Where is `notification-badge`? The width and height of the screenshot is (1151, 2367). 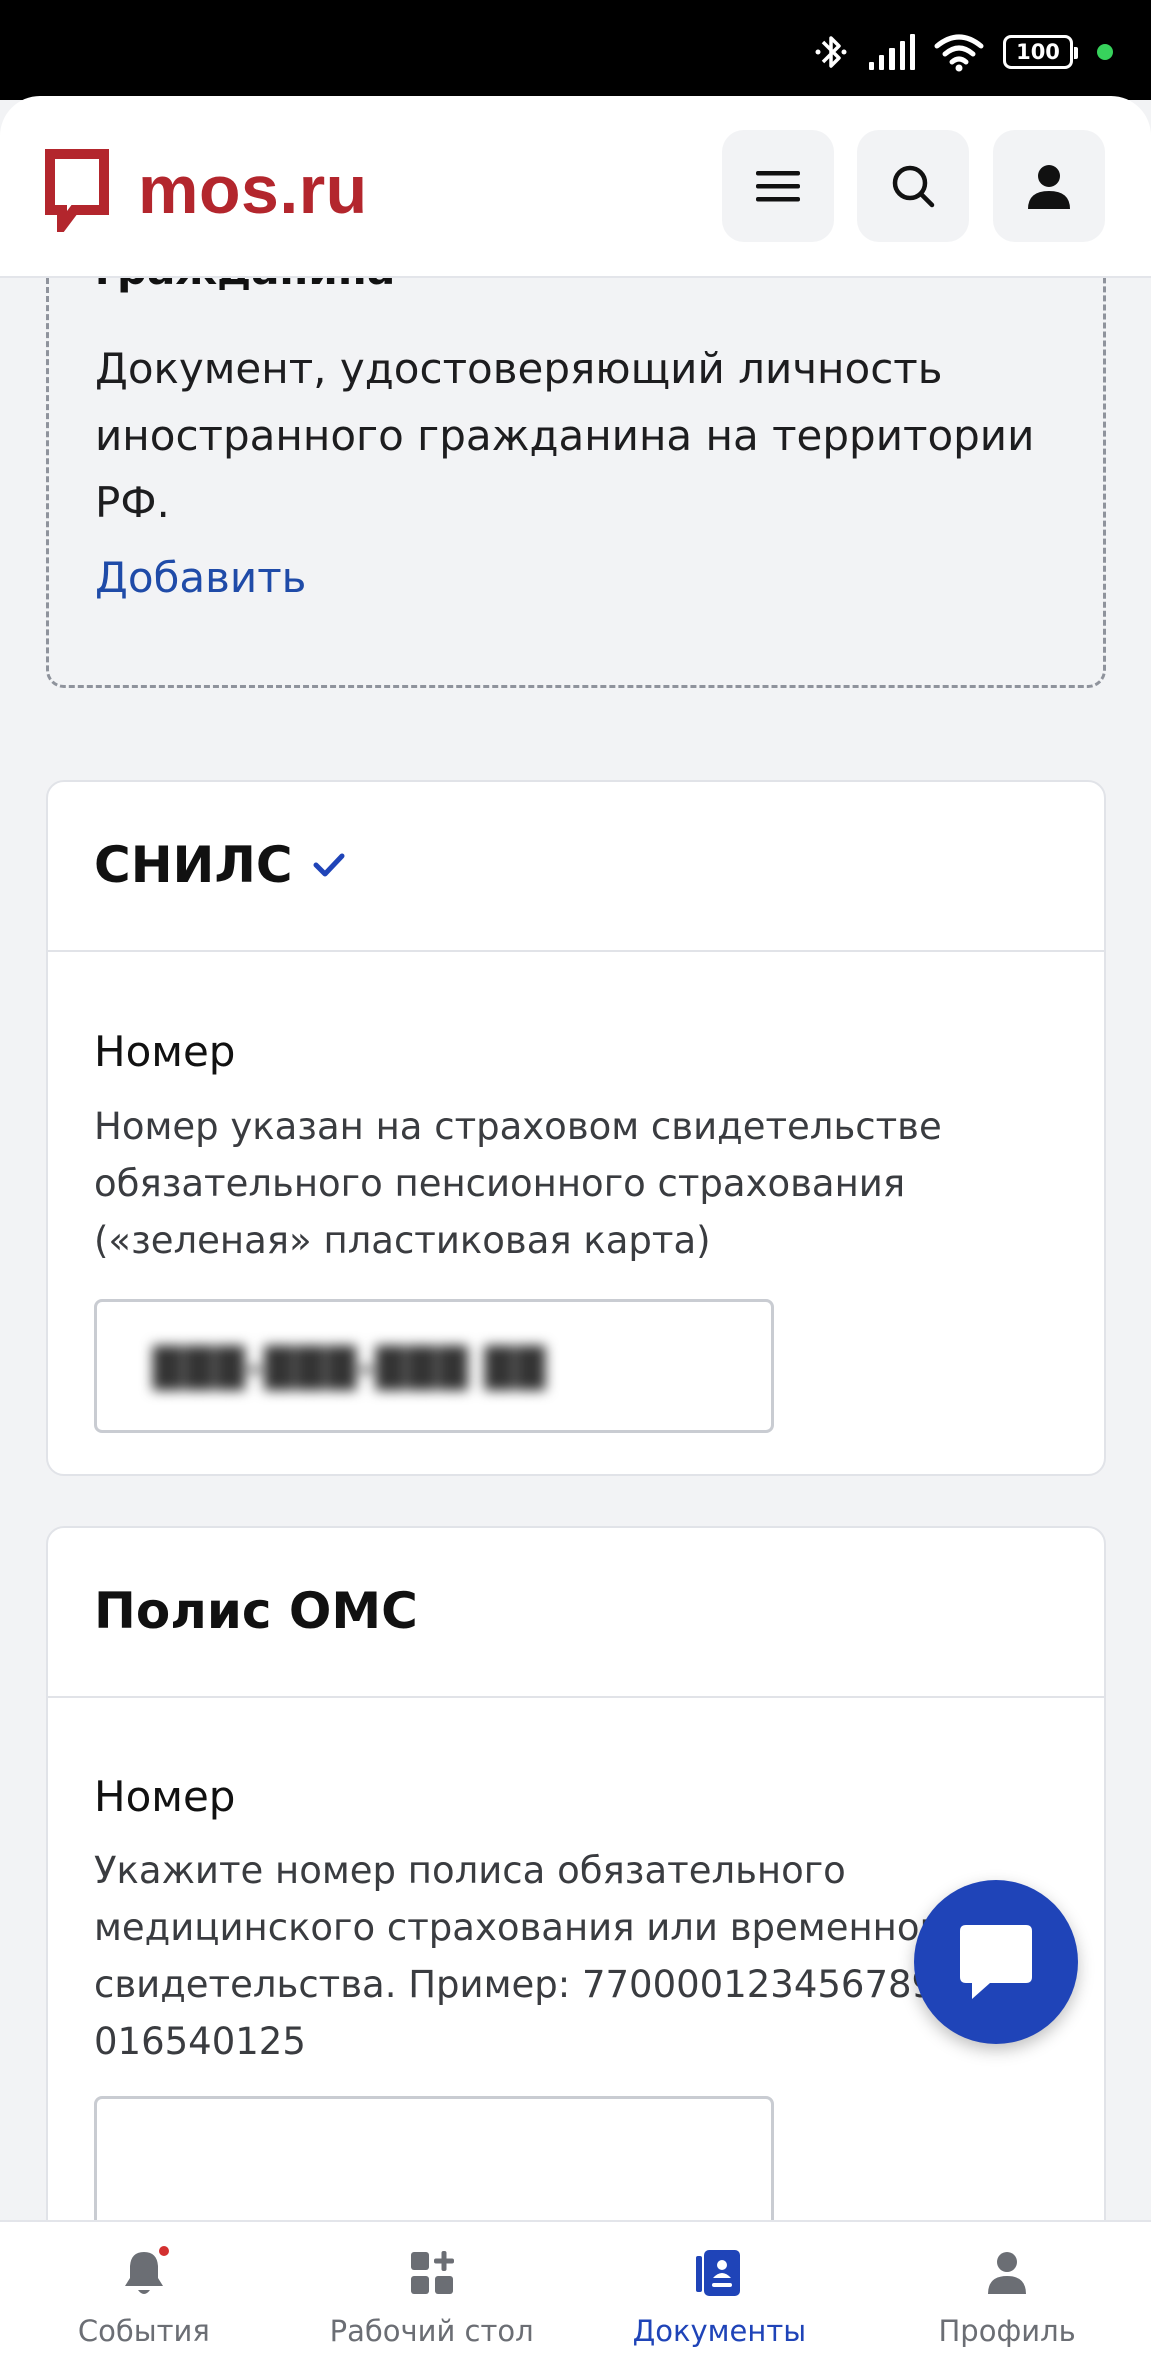
notification-badge is located at coordinates (163, 2251).